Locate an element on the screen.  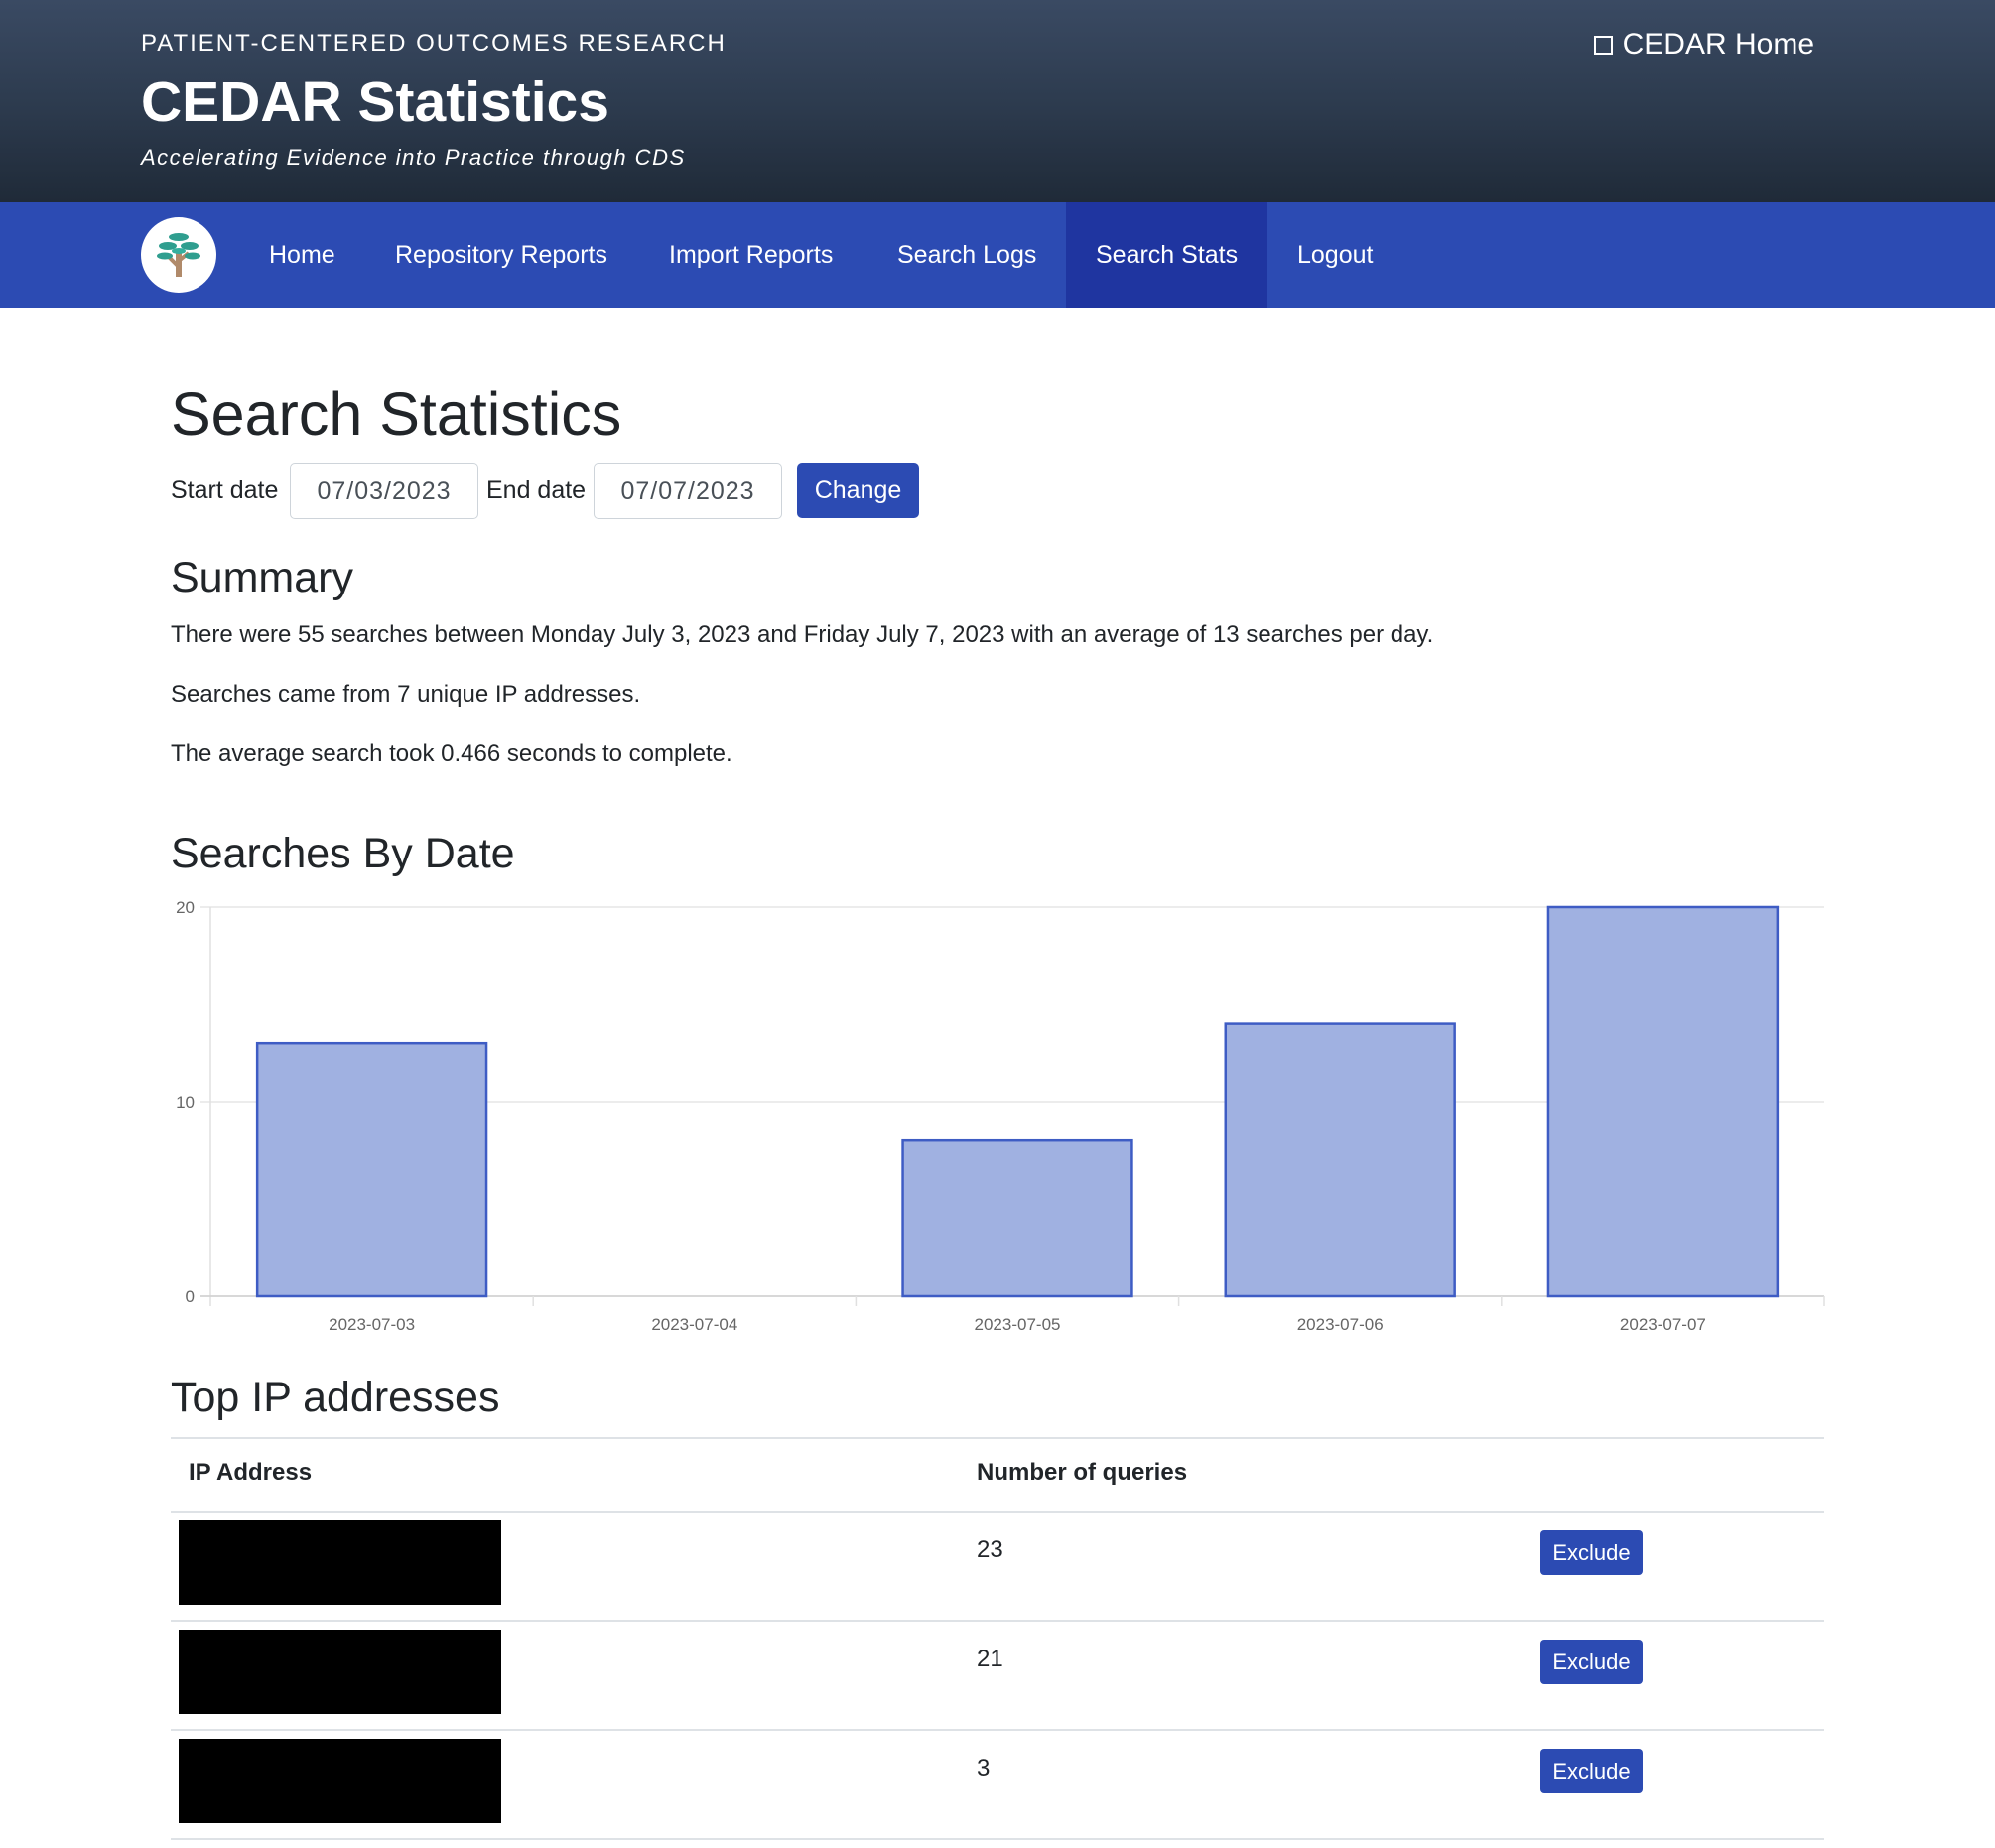
nav-search-logs: Search Logs is located at coordinates (967, 255).